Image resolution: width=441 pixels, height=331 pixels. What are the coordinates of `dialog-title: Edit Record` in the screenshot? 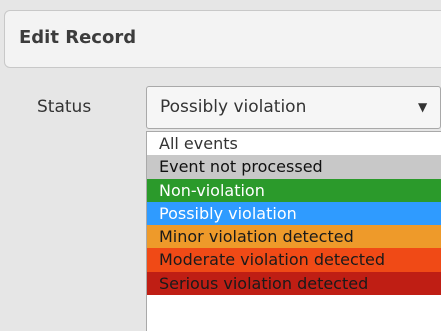 It's located at (78, 37).